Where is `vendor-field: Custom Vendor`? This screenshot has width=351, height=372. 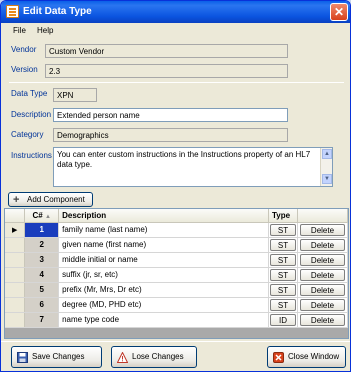
vendor-field: Custom Vendor is located at coordinates (166, 51).